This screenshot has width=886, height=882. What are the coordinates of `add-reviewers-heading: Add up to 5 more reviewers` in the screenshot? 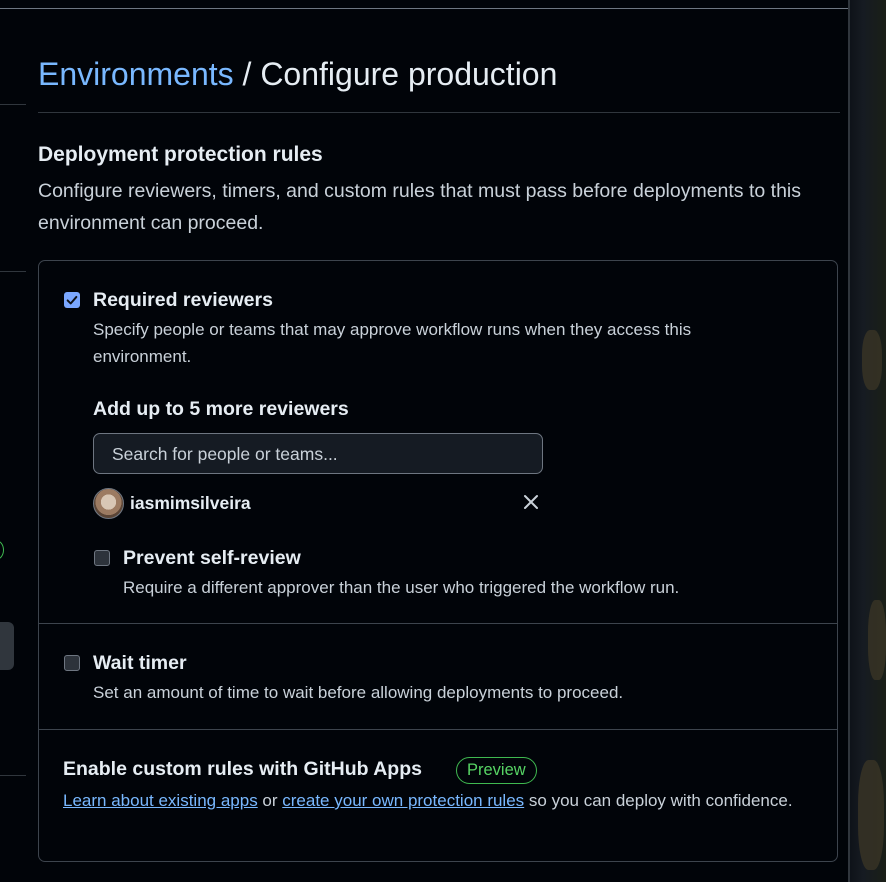 It's located at (221, 409).